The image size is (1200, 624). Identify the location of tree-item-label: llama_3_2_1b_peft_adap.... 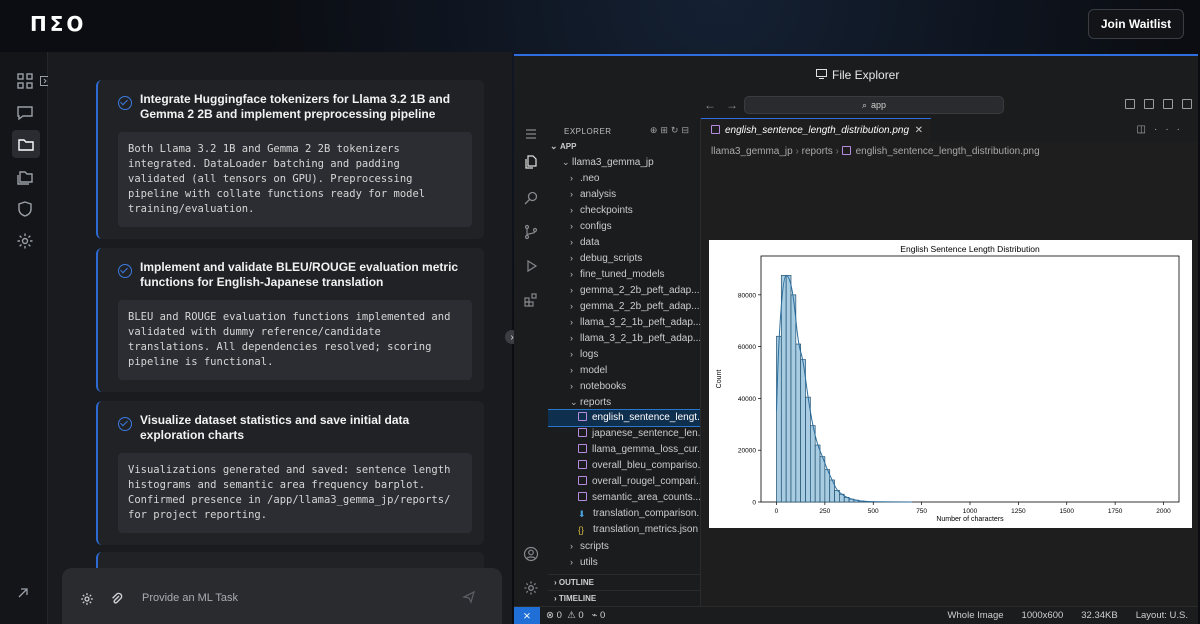
(640, 322).